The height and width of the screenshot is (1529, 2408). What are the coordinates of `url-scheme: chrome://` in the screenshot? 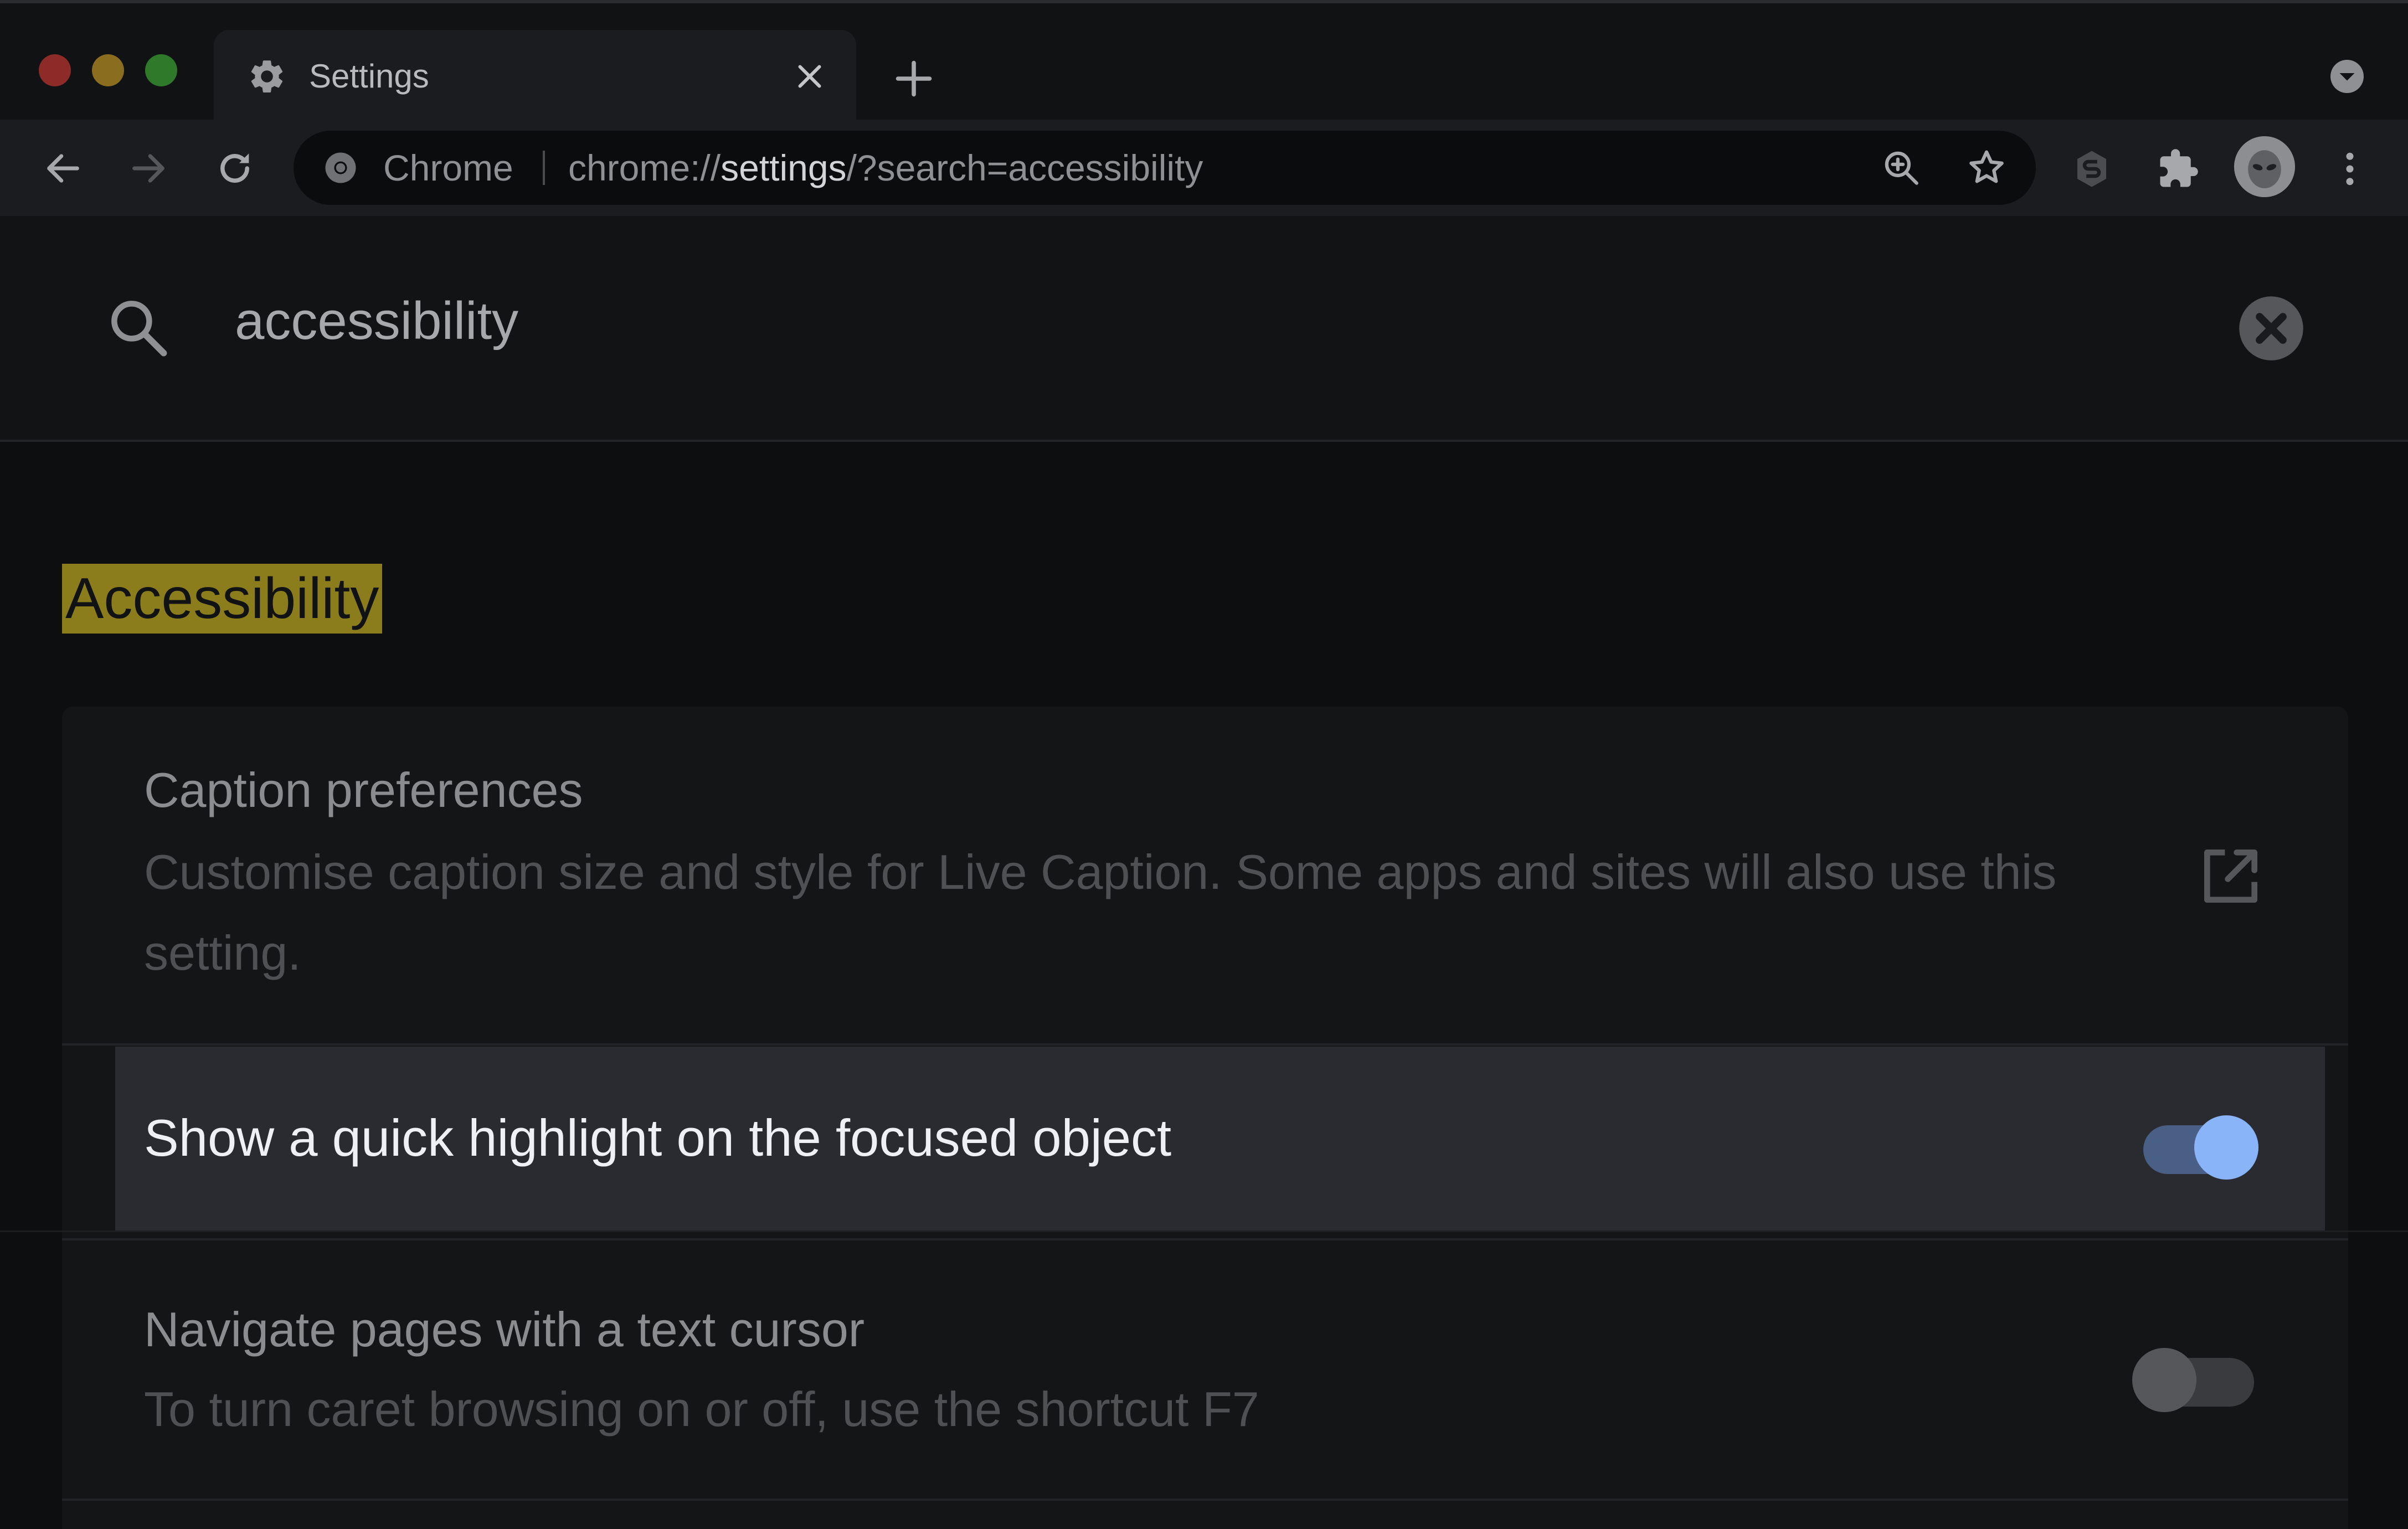 It's located at (645, 167).